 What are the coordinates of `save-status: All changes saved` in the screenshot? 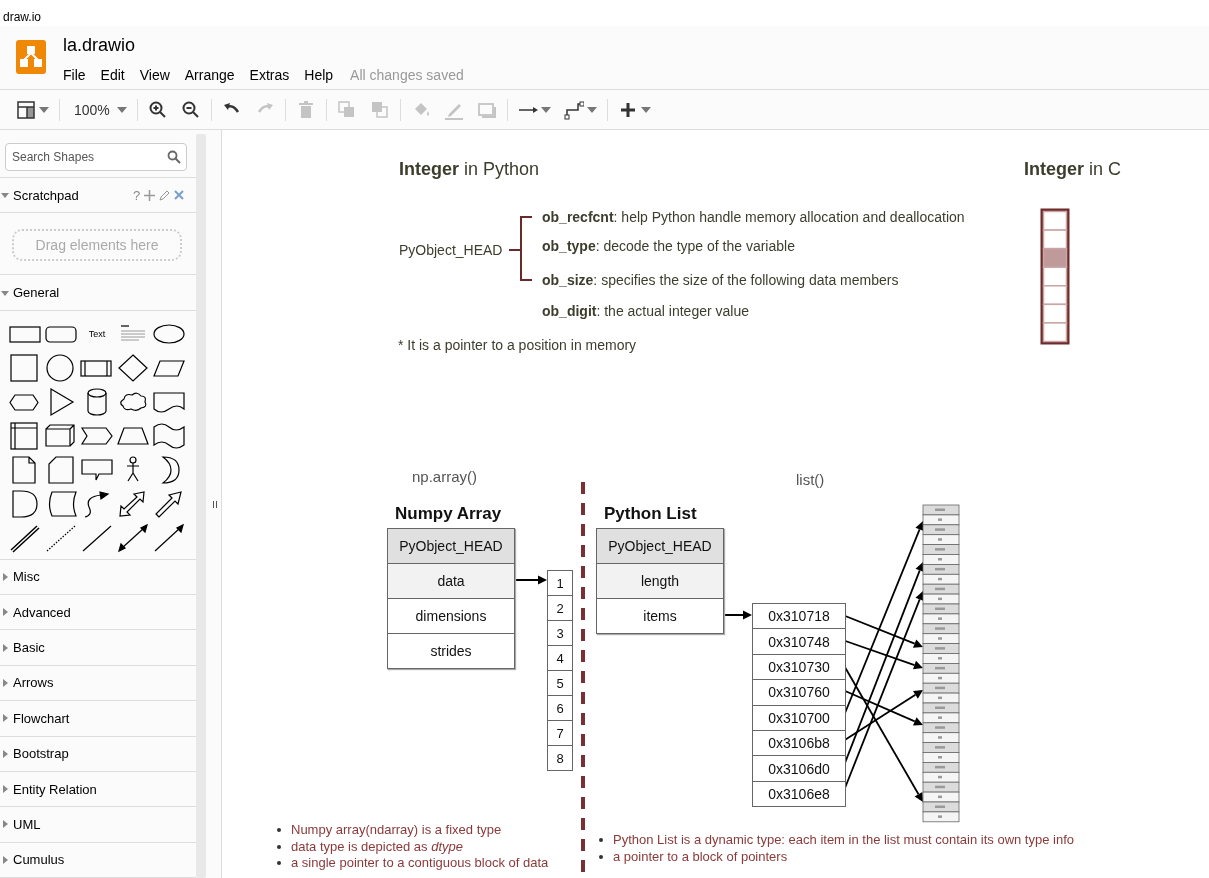 It's located at (407, 75).